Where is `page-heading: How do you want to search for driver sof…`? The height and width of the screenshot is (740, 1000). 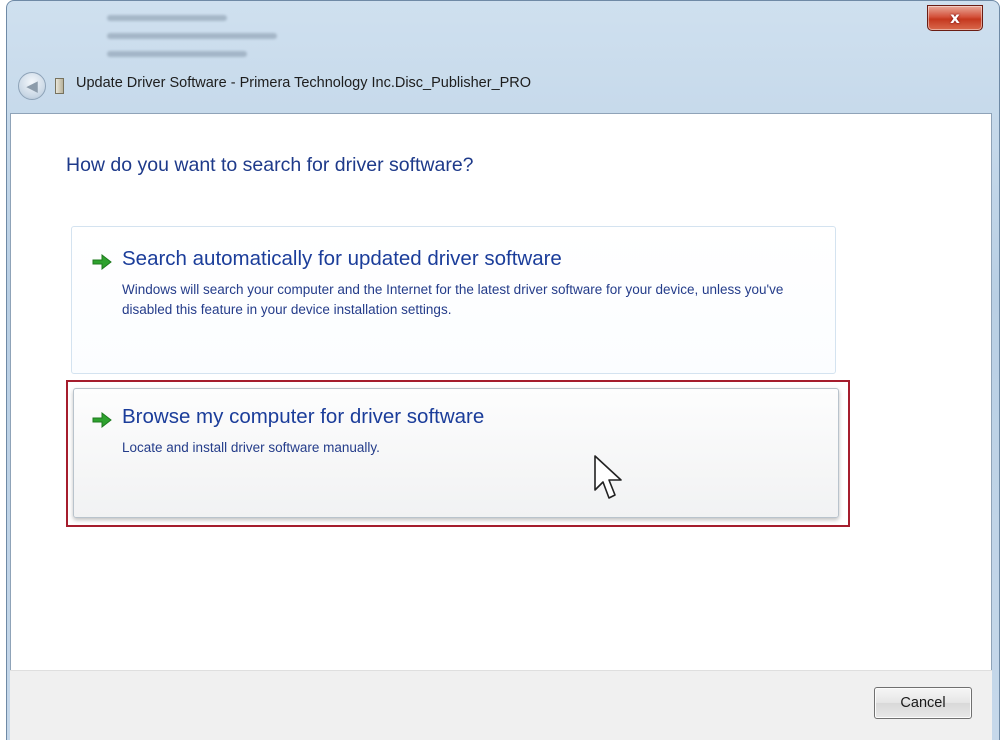
page-heading: How do you want to search for driver sof… is located at coordinates (270, 165).